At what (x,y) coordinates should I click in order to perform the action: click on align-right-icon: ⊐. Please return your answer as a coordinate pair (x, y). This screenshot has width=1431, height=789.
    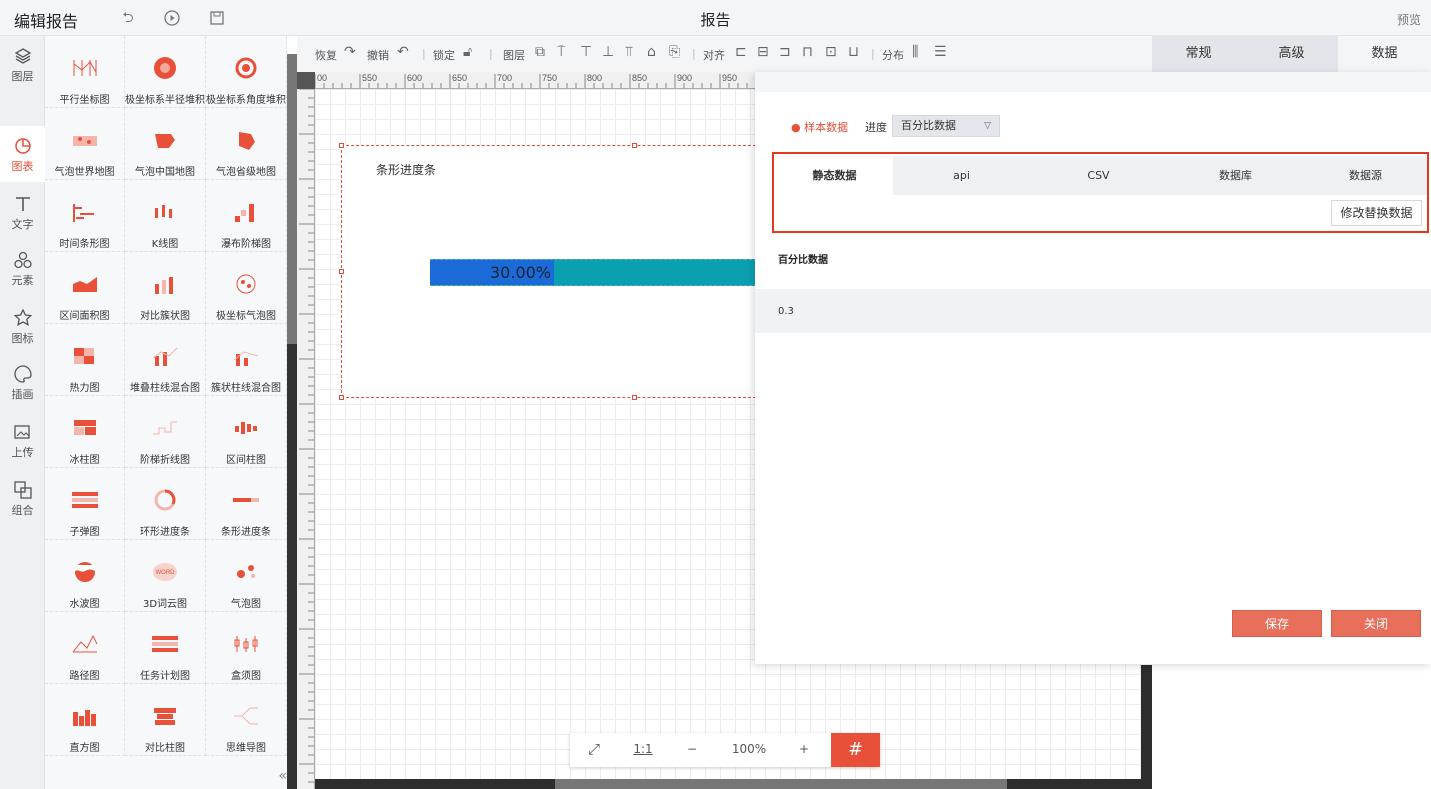
    Looking at the image, I should click on (785, 52).